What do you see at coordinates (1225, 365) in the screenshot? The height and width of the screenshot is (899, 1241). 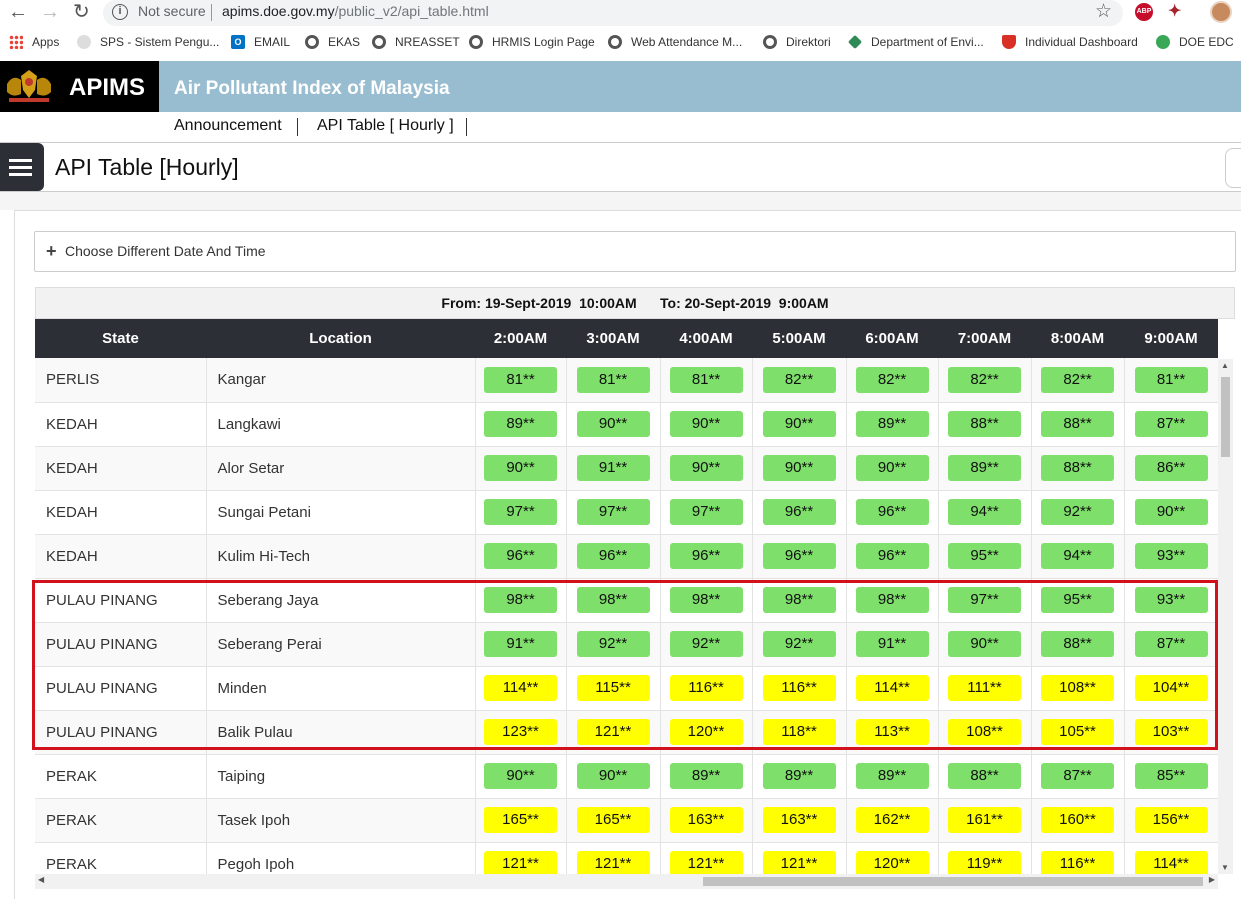 I see `scroll-up-icon: ▲` at bounding box center [1225, 365].